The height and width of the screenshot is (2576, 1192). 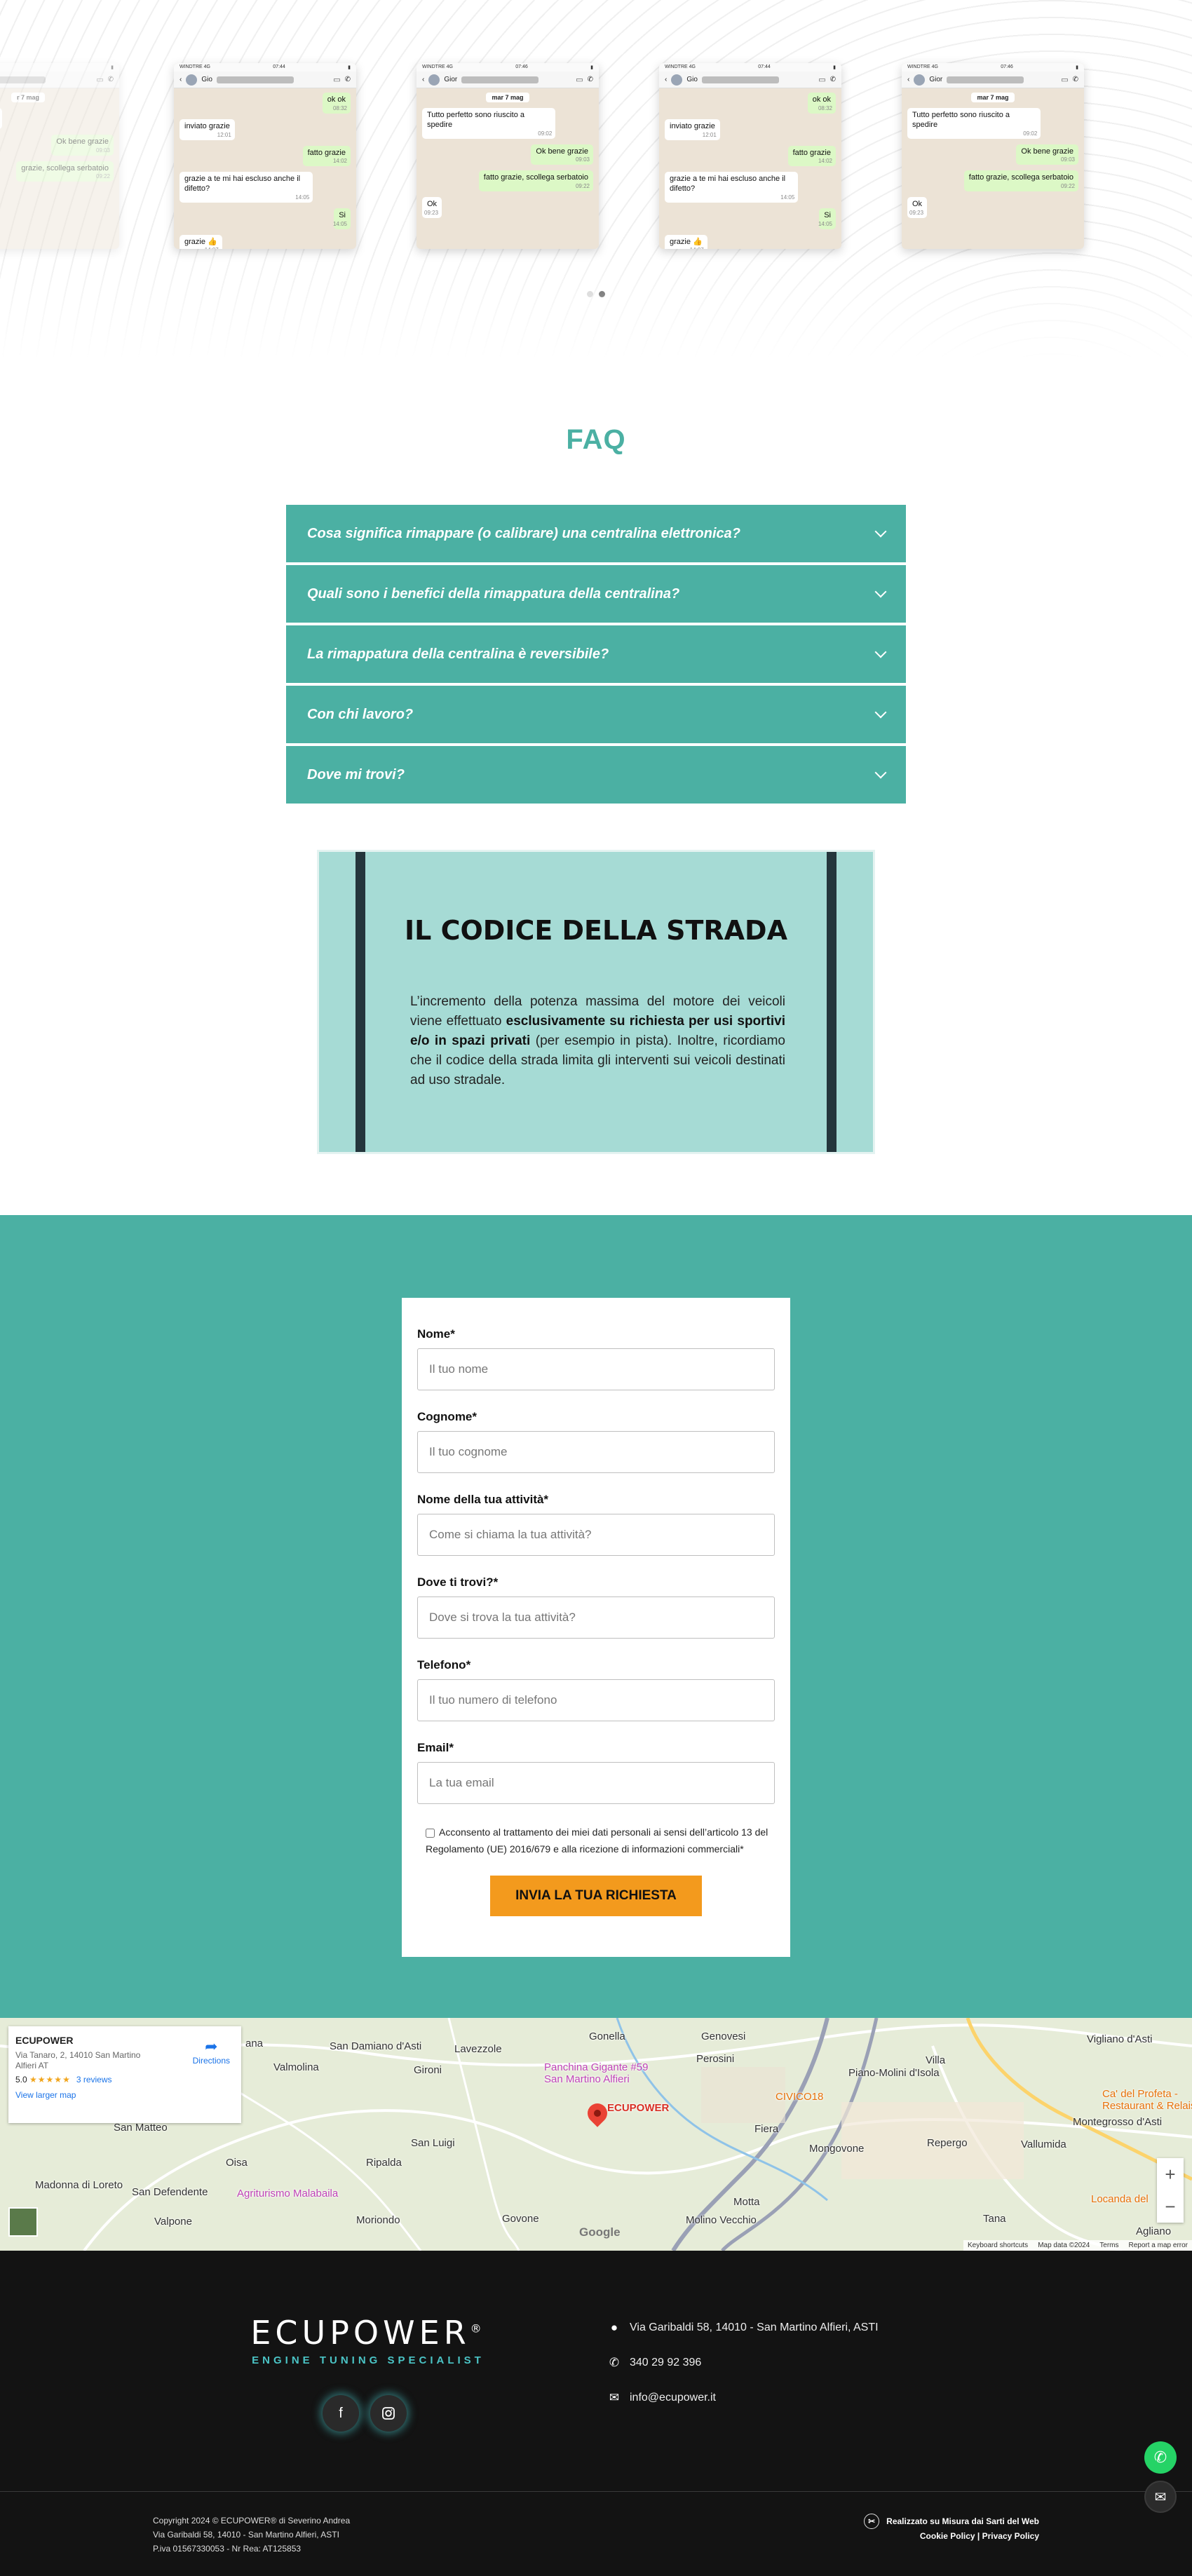 I want to click on consent-checkbox, so click(x=430, y=1833).